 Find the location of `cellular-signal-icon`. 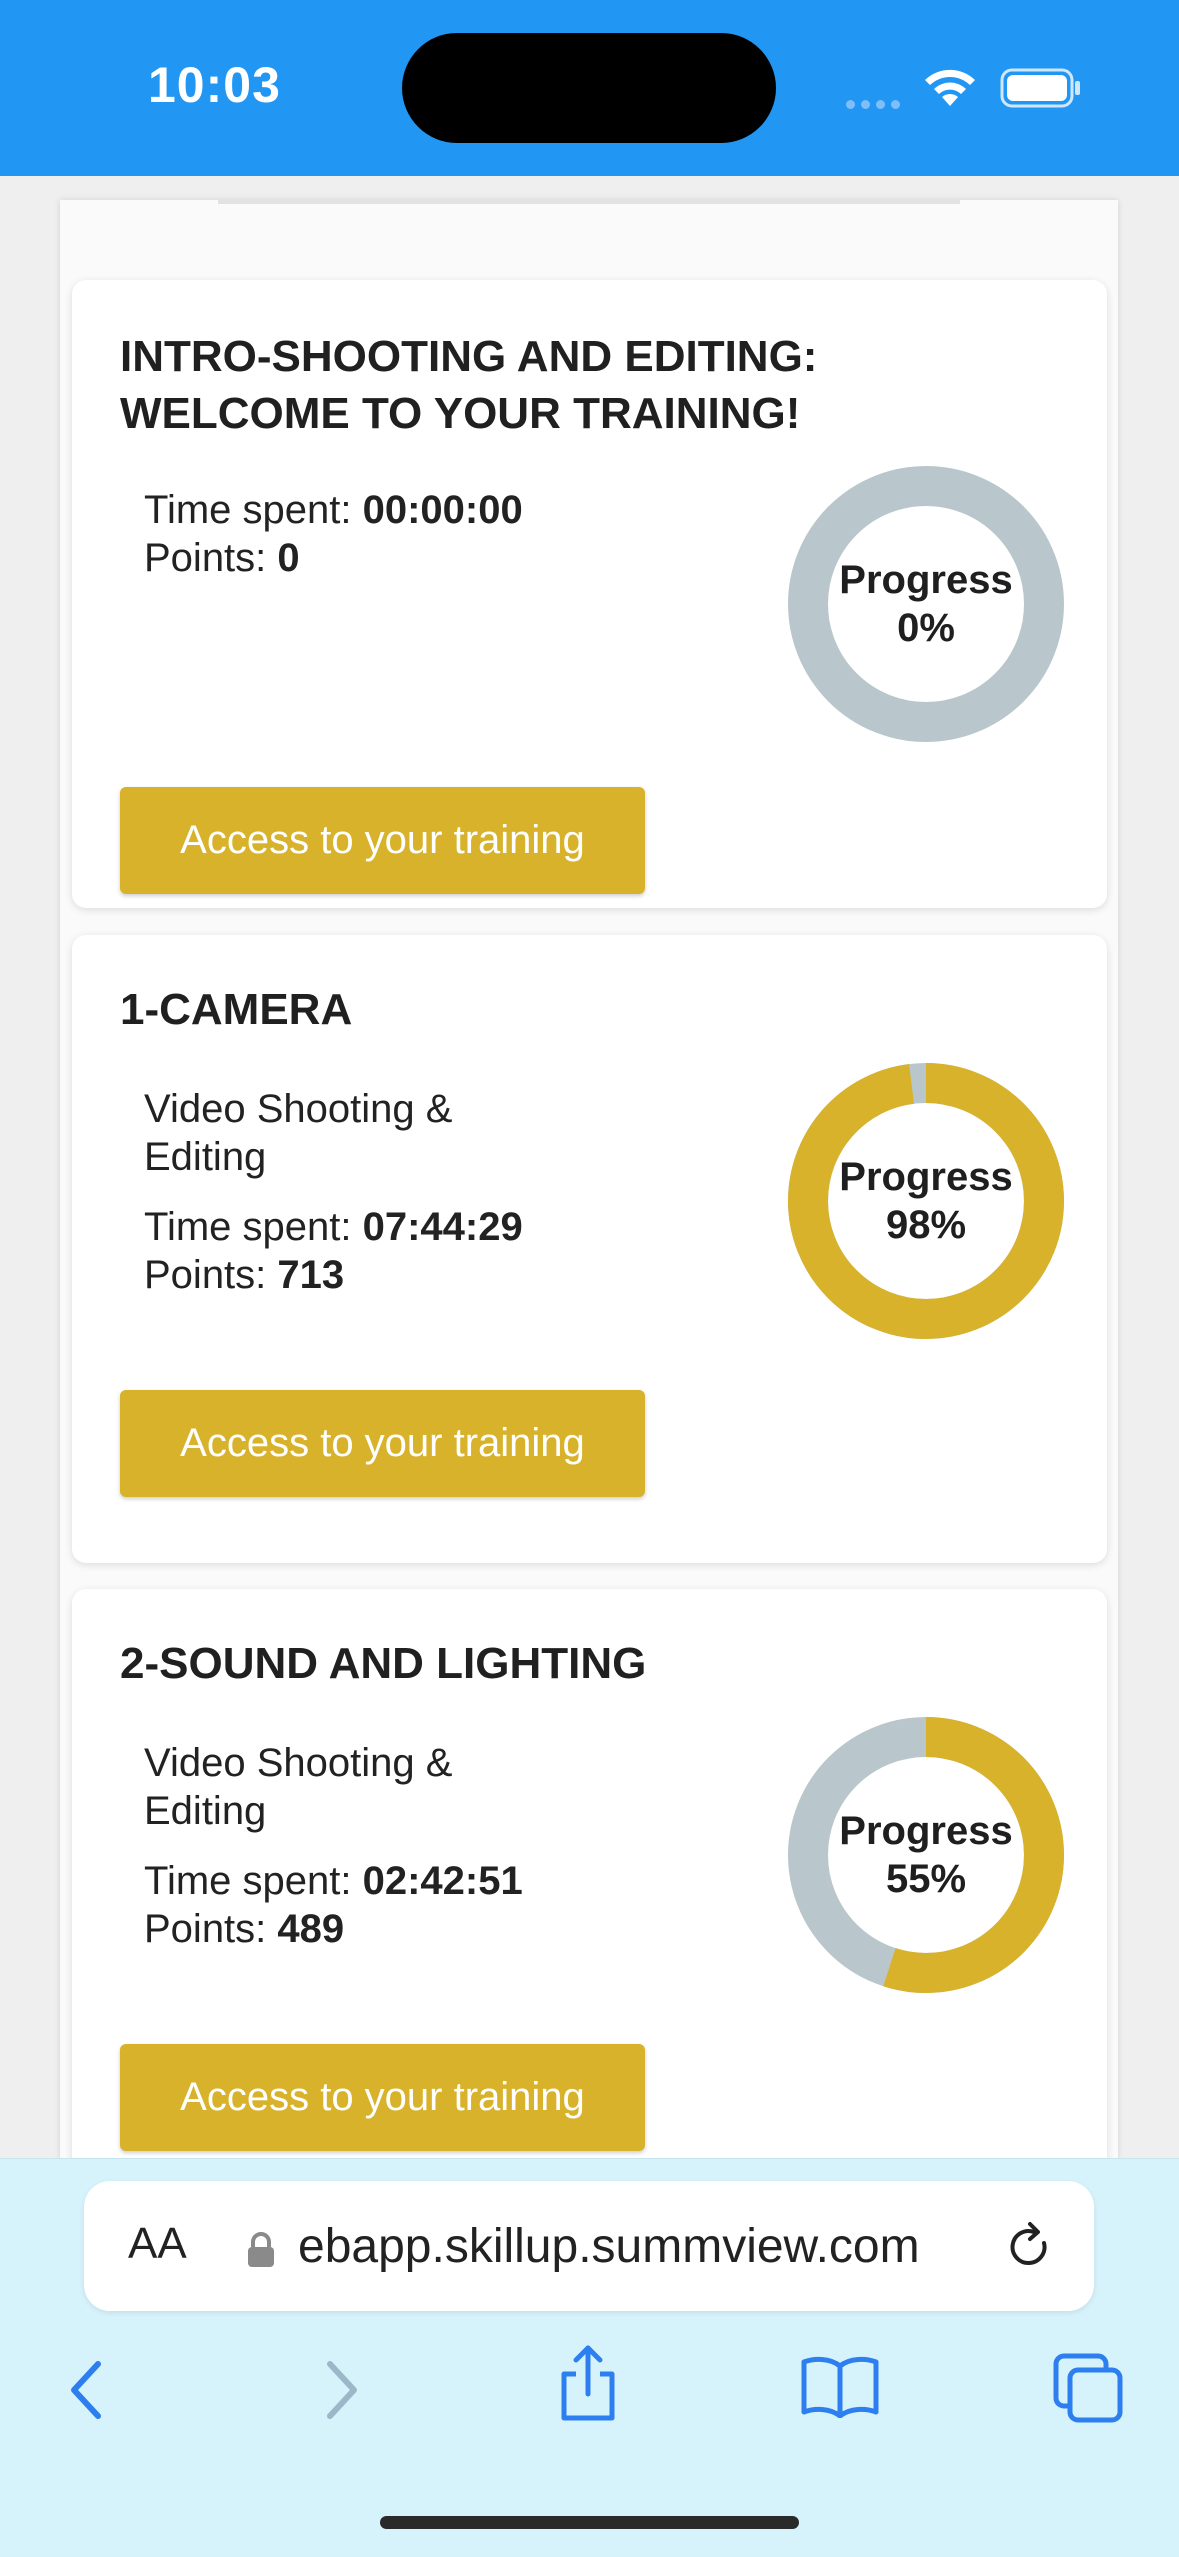

cellular-signal-icon is located at coordinates (876, 105).